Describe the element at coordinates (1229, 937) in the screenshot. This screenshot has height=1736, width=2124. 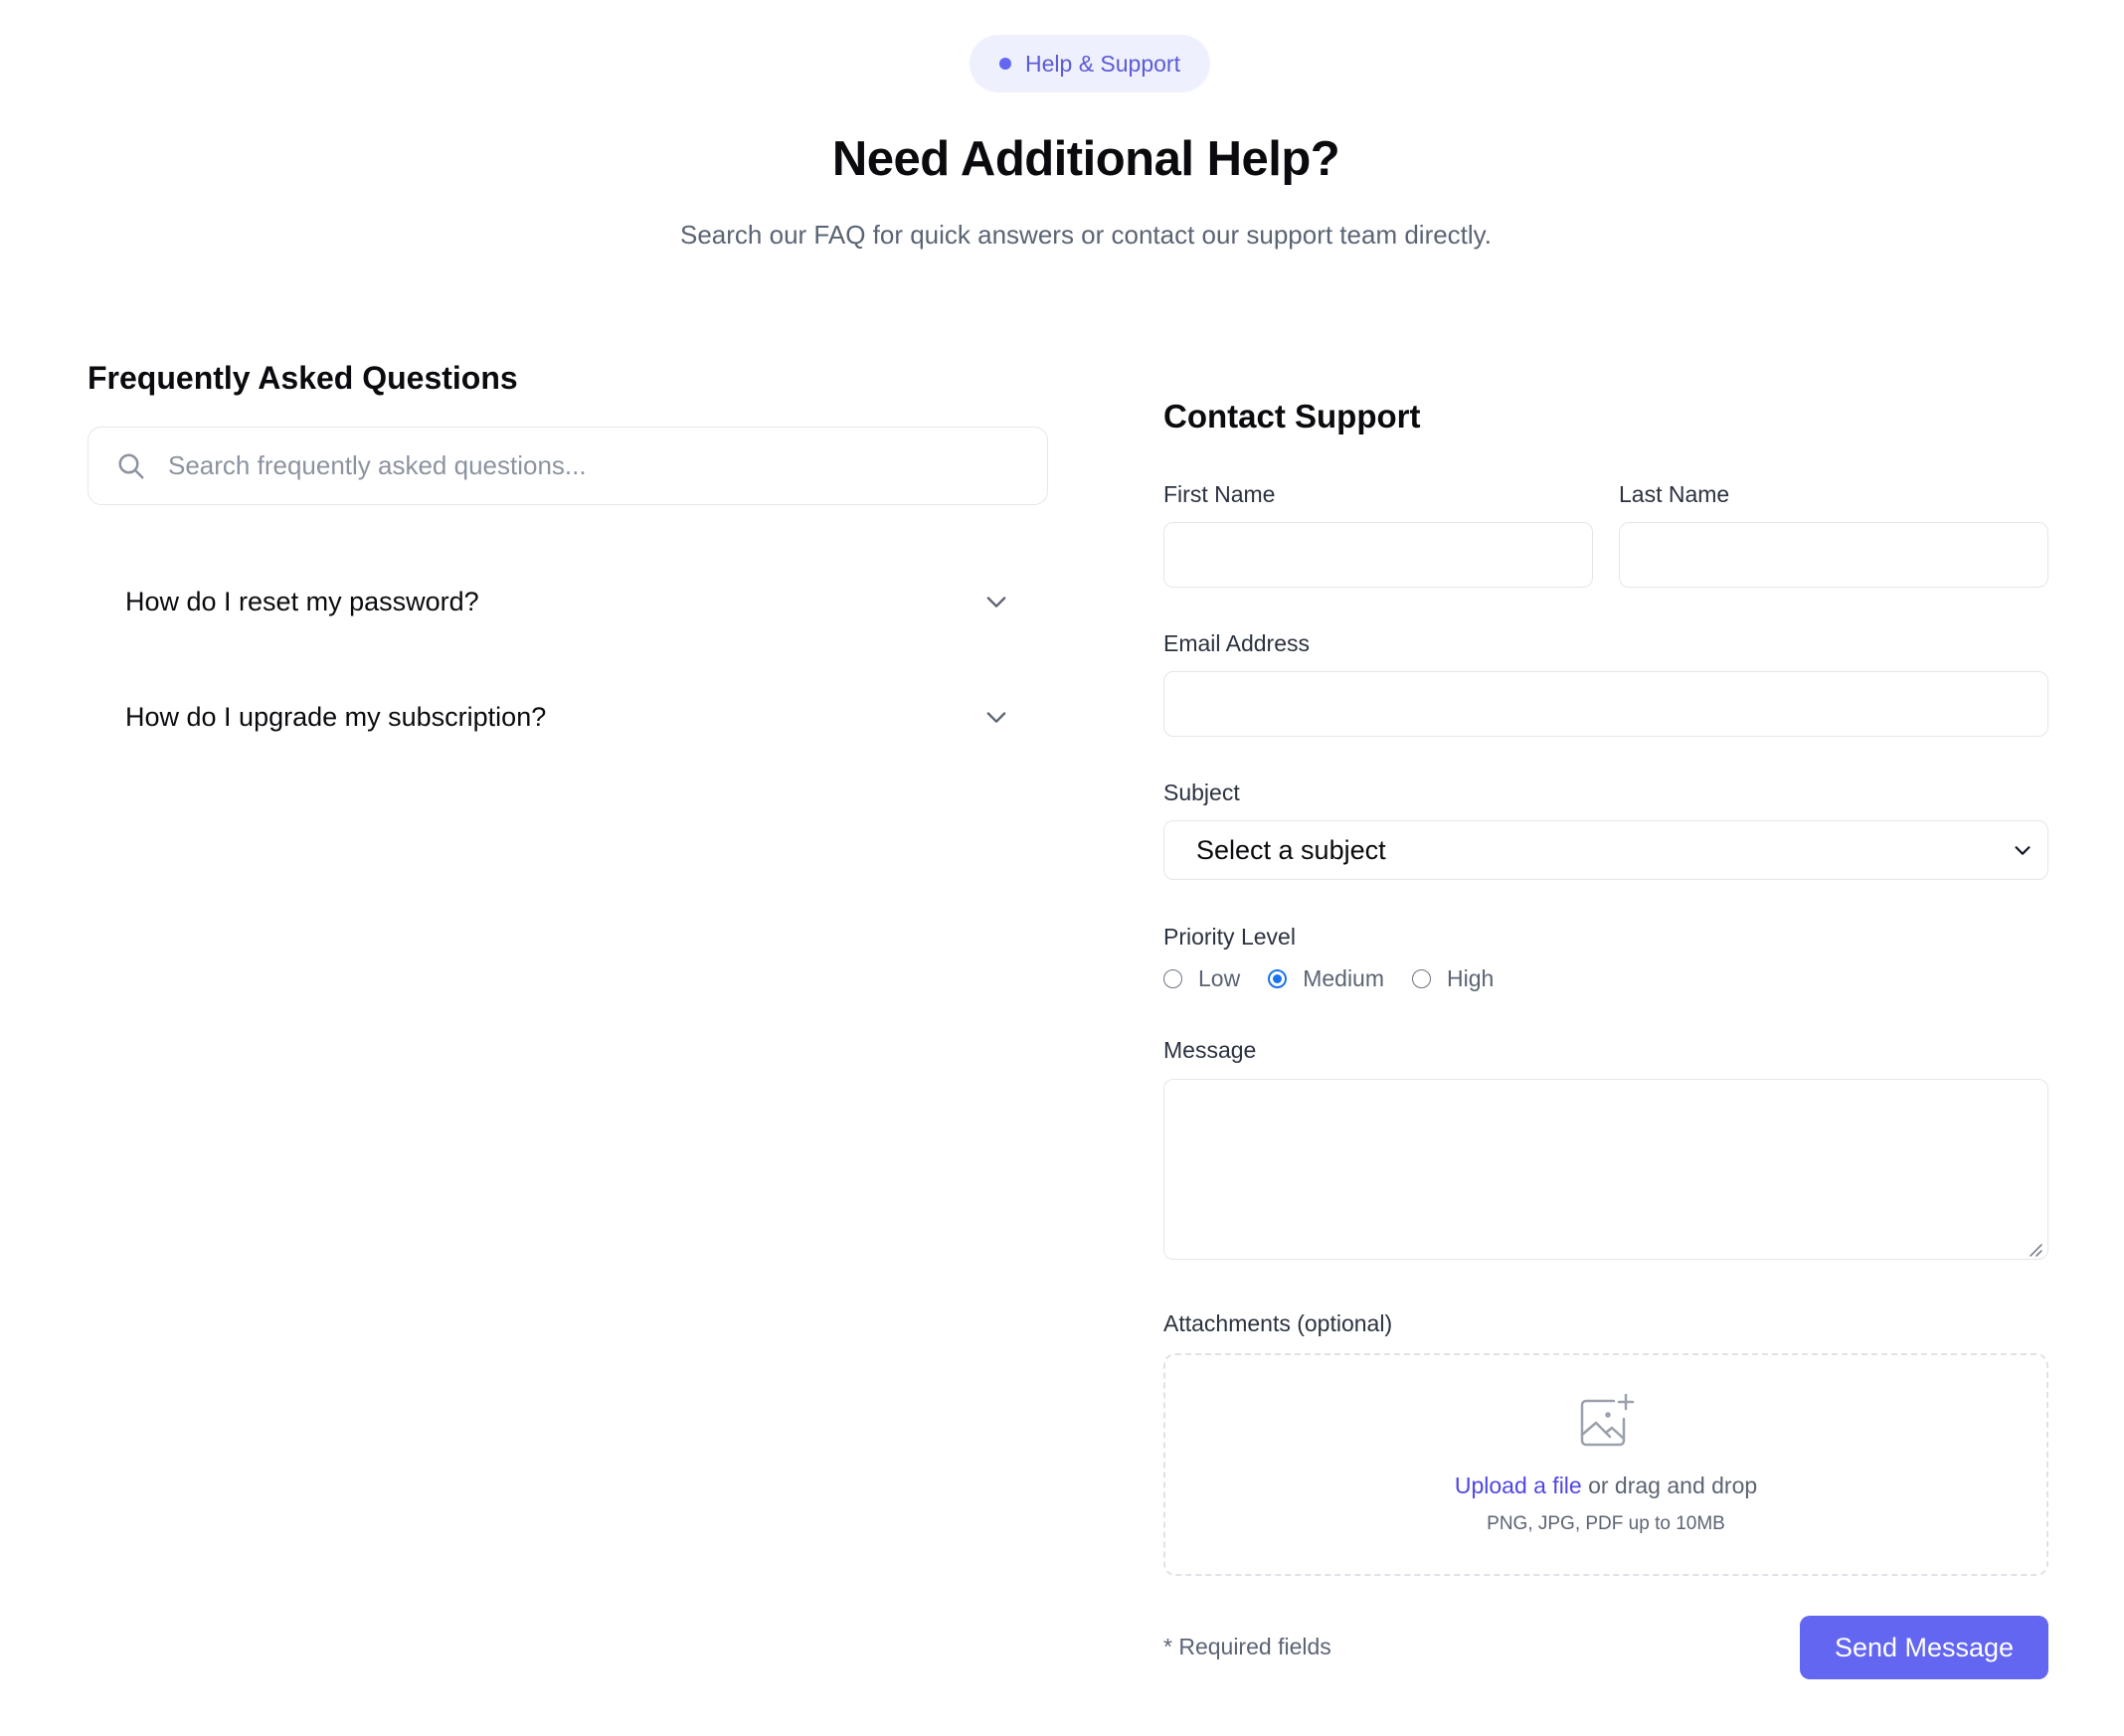
I see `priority-label: Priority Level` at that location.